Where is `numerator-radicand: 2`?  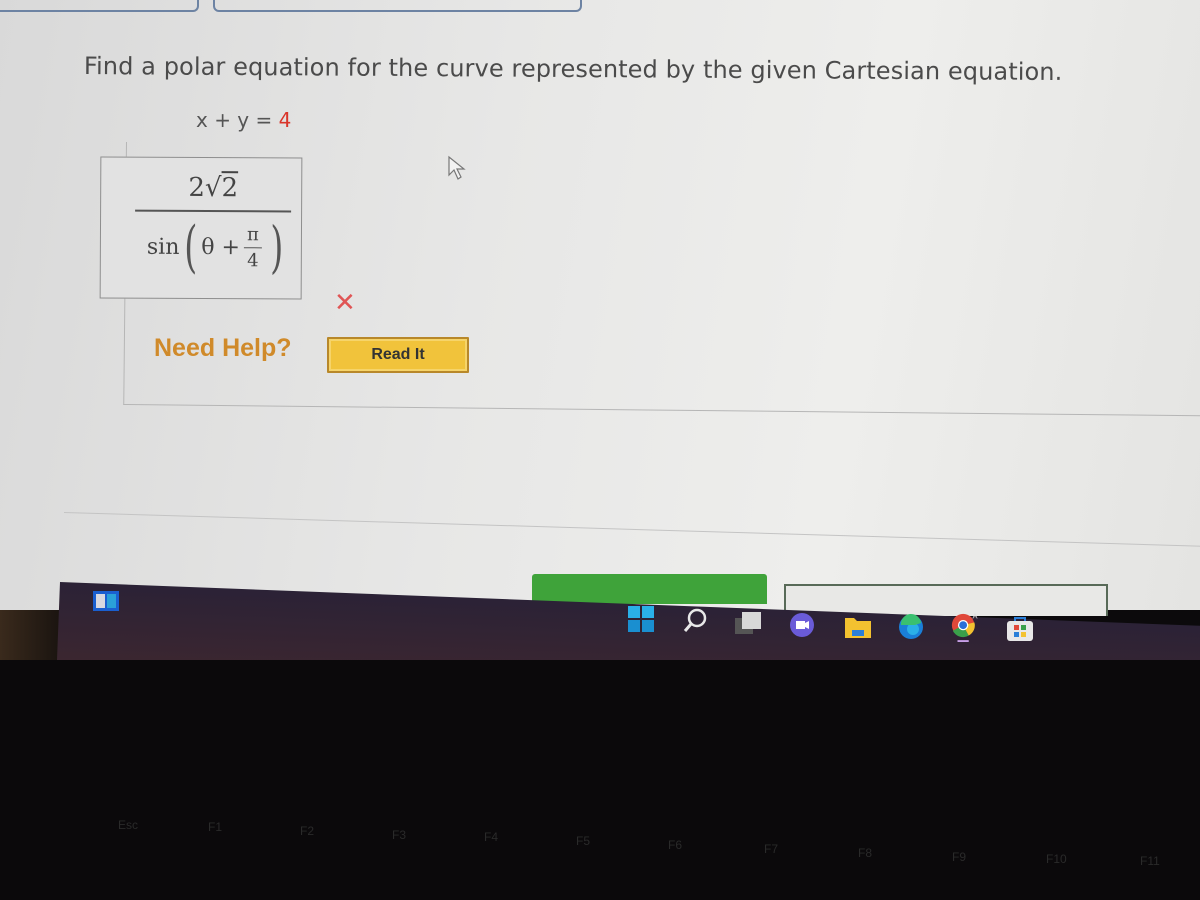 numerator-radicand: 2 is located at coordinates (230, 188).